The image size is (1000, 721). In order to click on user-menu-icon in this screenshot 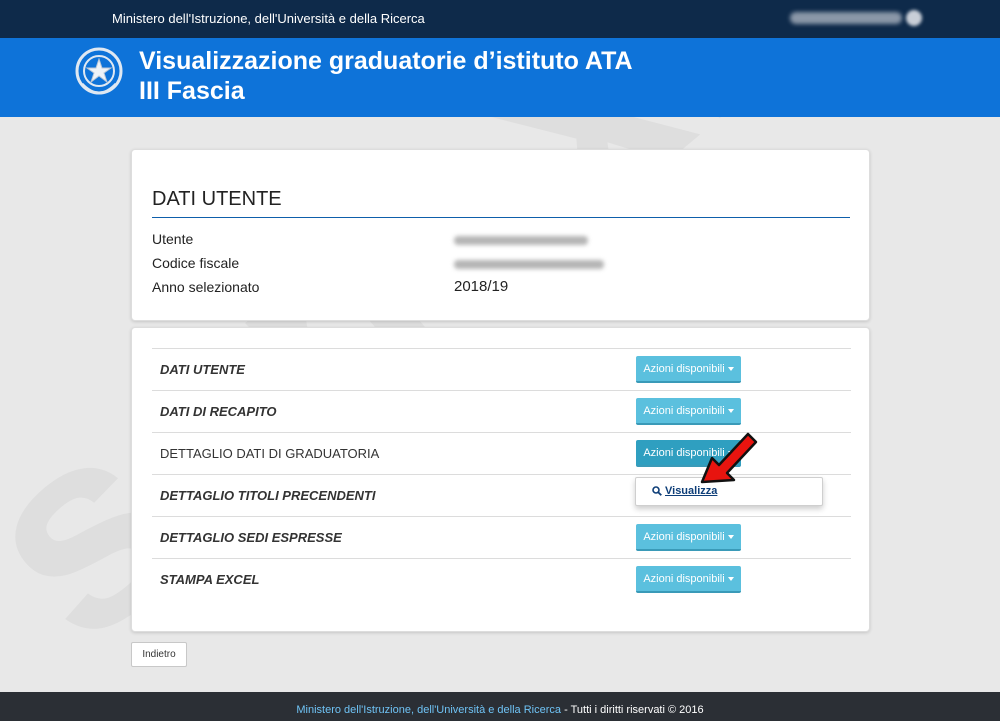, I will do `click(914, 18)`.